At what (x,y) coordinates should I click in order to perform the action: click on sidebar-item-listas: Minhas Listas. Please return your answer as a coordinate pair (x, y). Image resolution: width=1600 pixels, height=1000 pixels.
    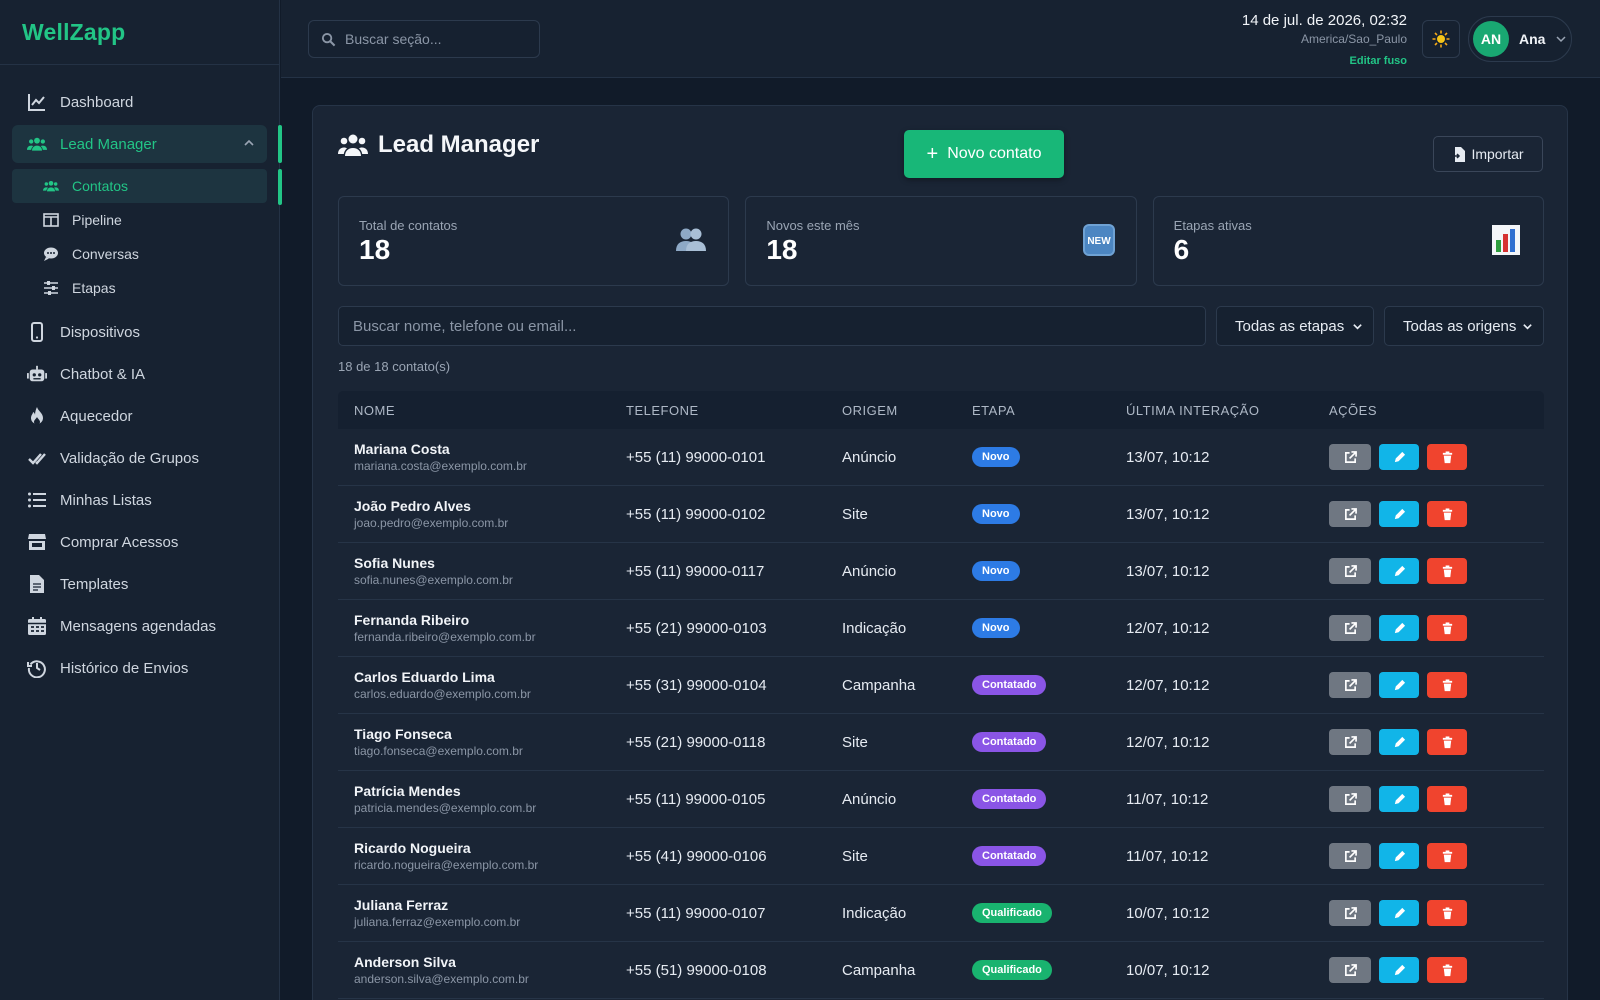
    Looking at the image, I should click on (139, 500).